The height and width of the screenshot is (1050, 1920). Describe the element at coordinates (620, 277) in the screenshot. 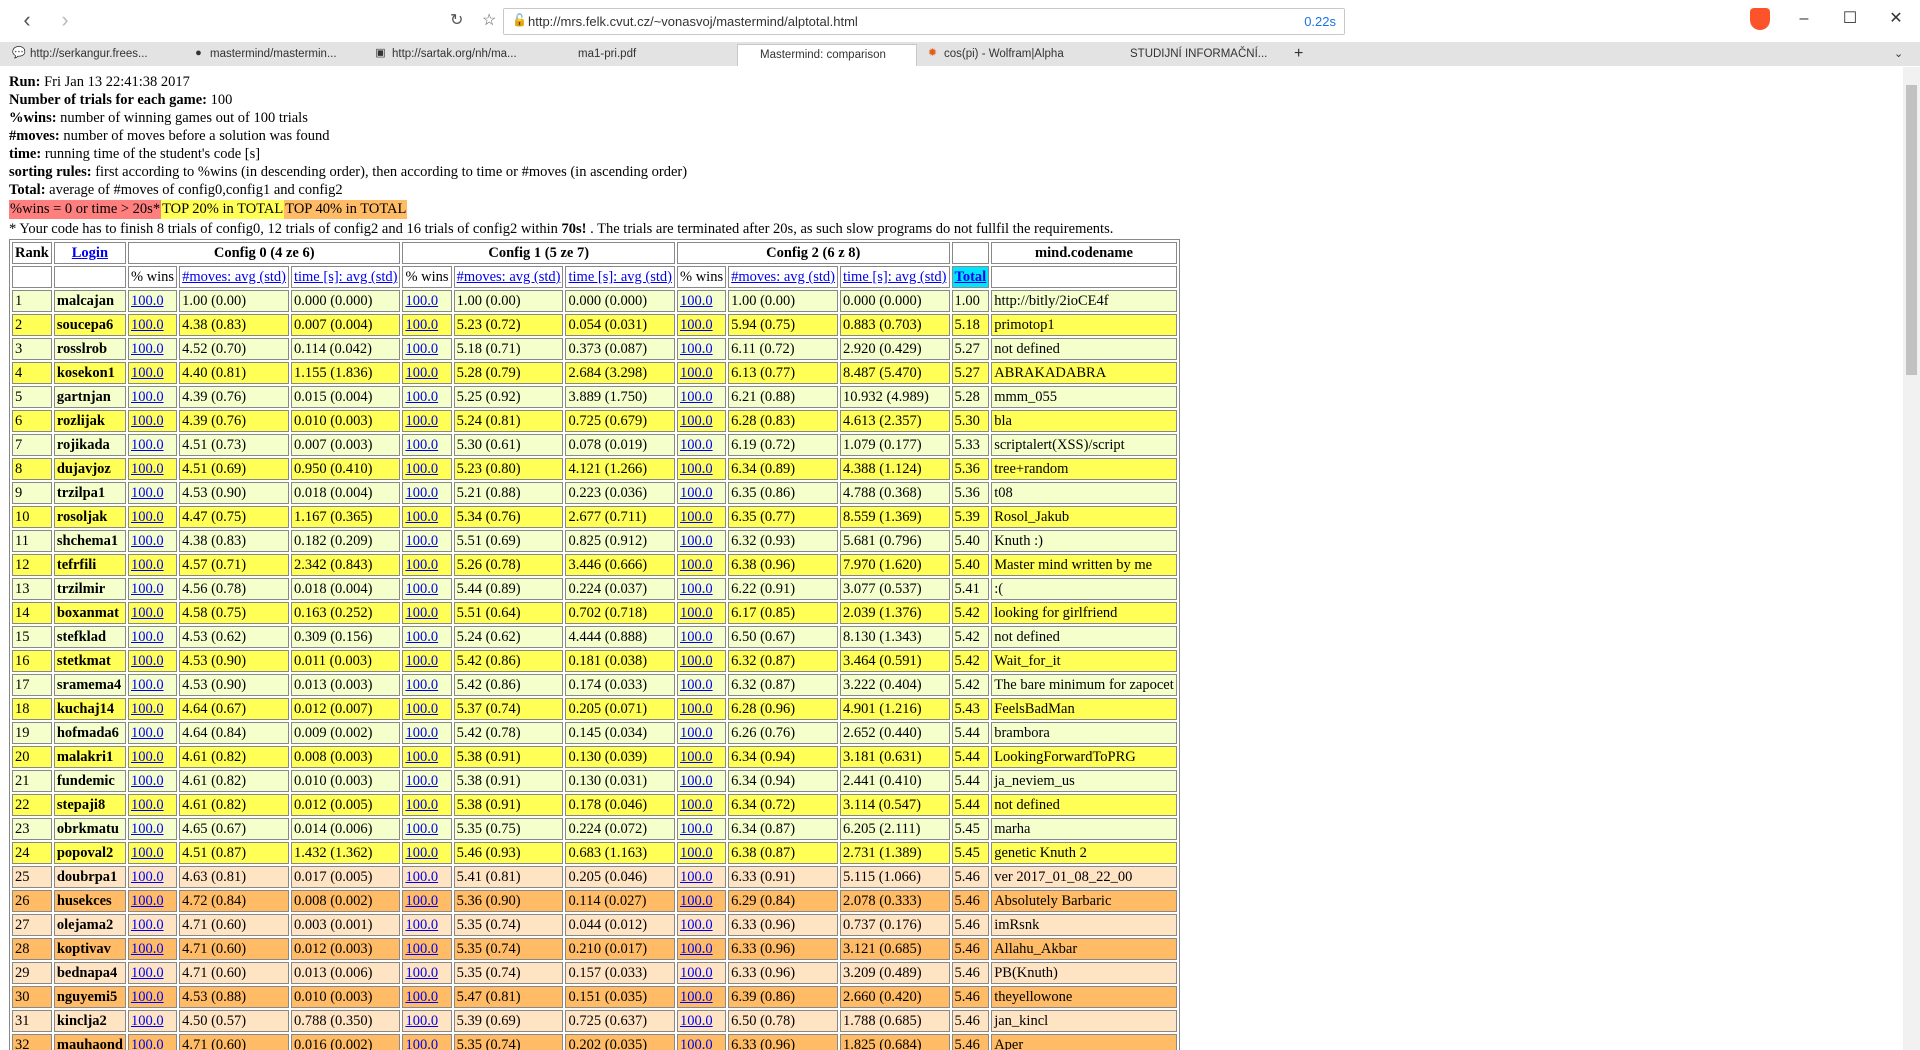

I see `config1-time-sort-link: time [s]: avg (std)` at that location.